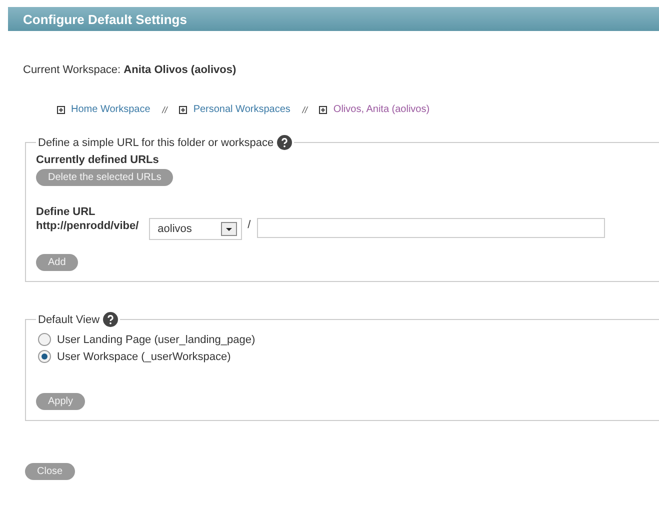  I want to click on radio-label: User Workspace (_userWorkspace), so click(144, 356).